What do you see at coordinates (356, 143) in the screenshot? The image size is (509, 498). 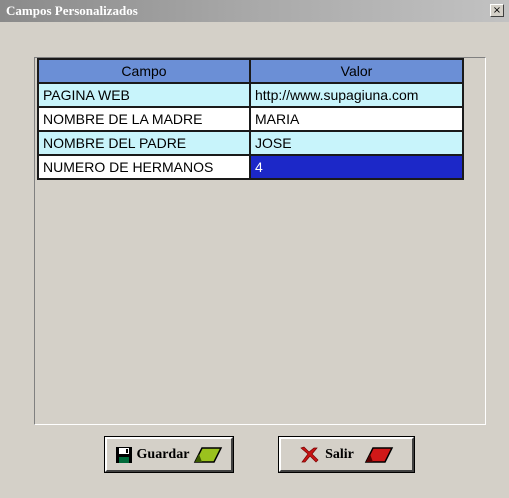 I see `cell-valor: JOSE` at bounding box center [356, 143].